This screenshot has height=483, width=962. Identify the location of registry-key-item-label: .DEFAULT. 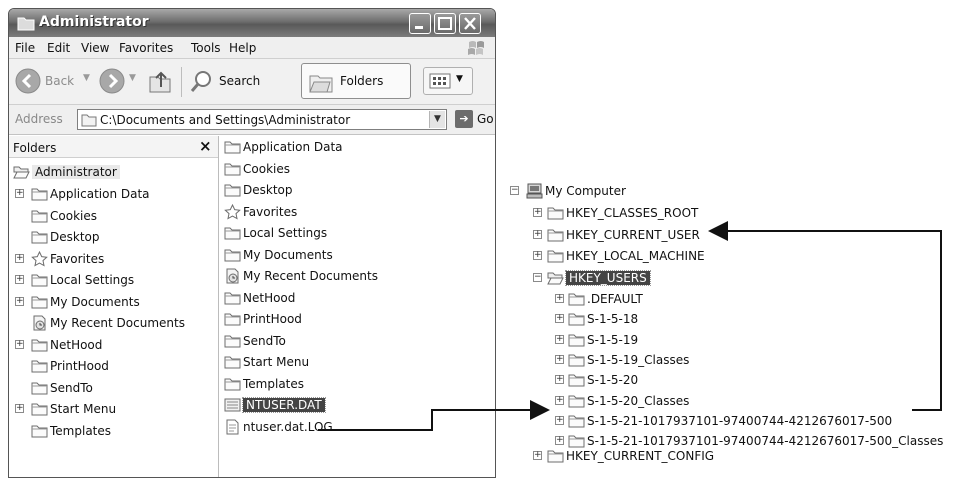
(615, 299).